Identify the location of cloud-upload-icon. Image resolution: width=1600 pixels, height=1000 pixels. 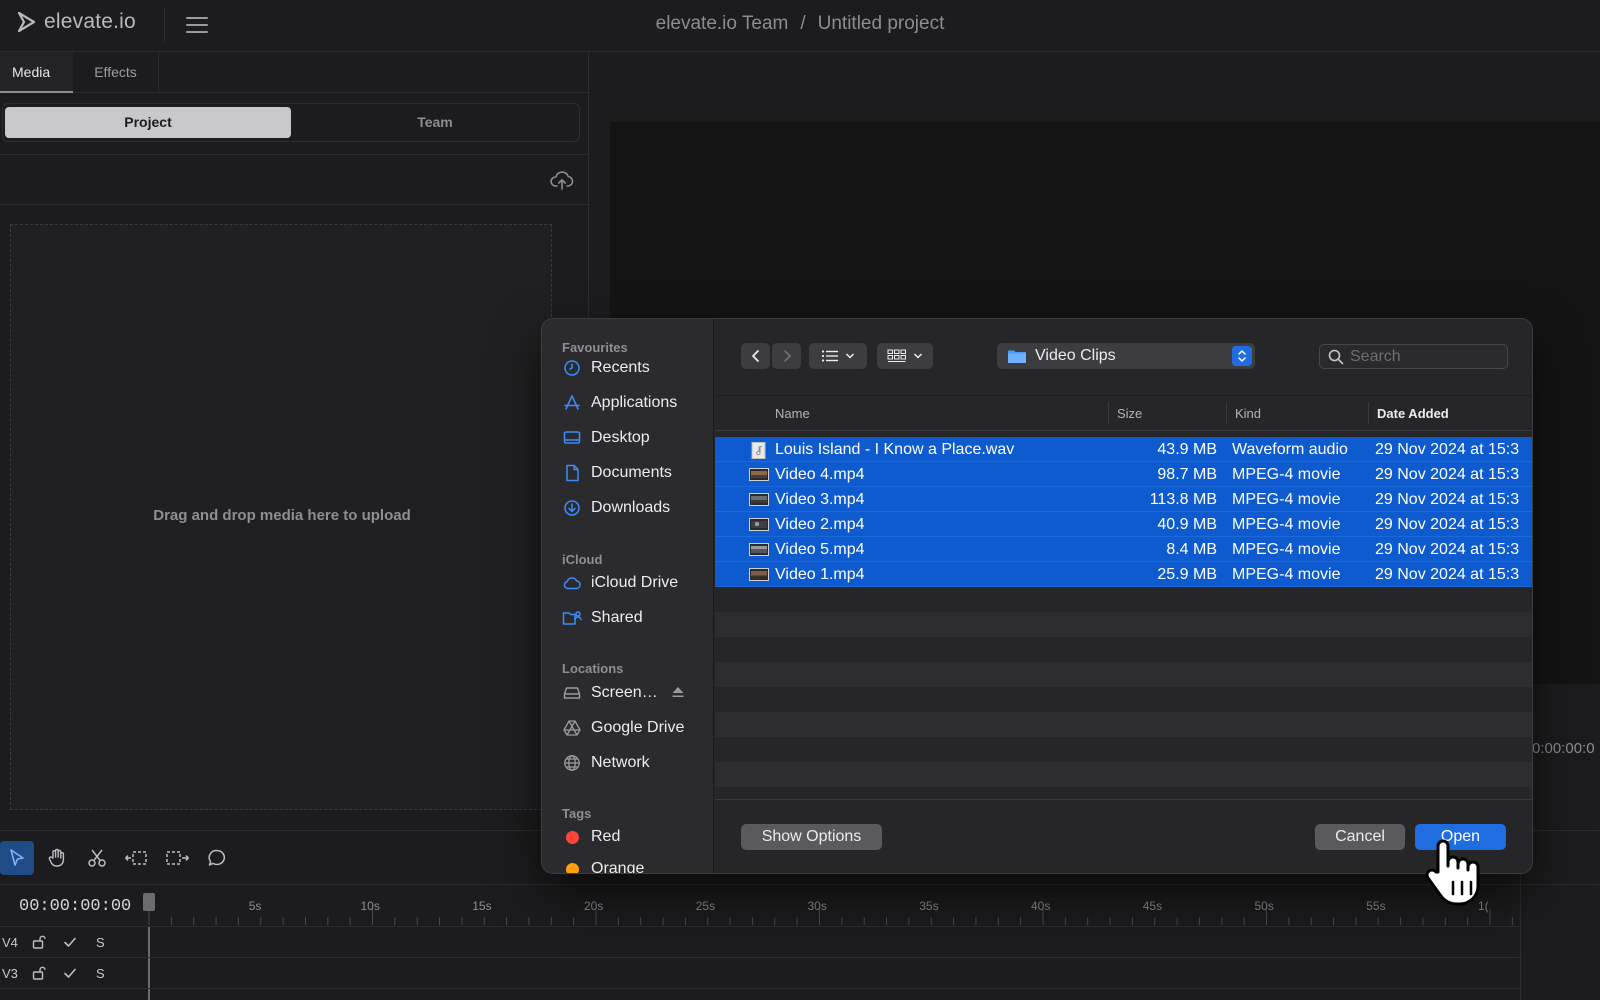
(562, 180).